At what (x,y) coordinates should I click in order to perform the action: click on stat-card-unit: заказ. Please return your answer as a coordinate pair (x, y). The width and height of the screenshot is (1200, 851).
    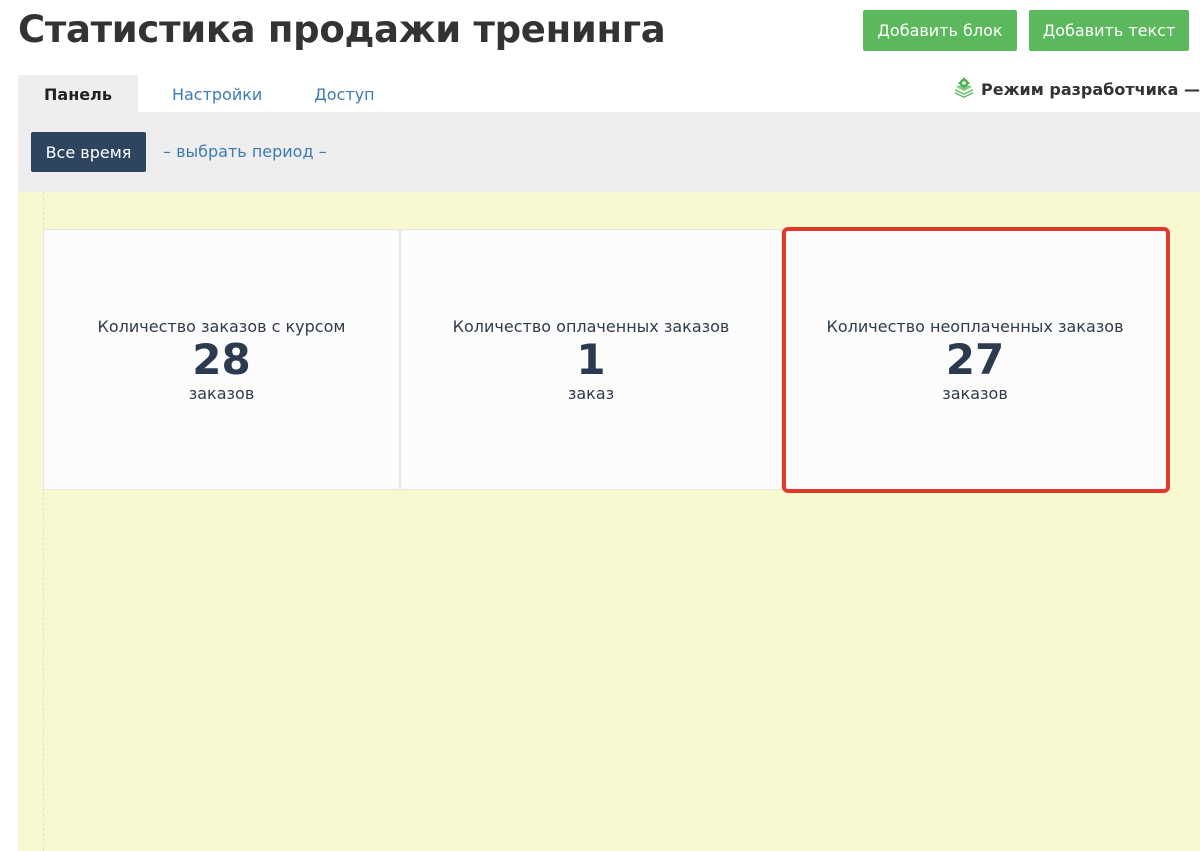
    Looking at the image, I should click on (591, 393).